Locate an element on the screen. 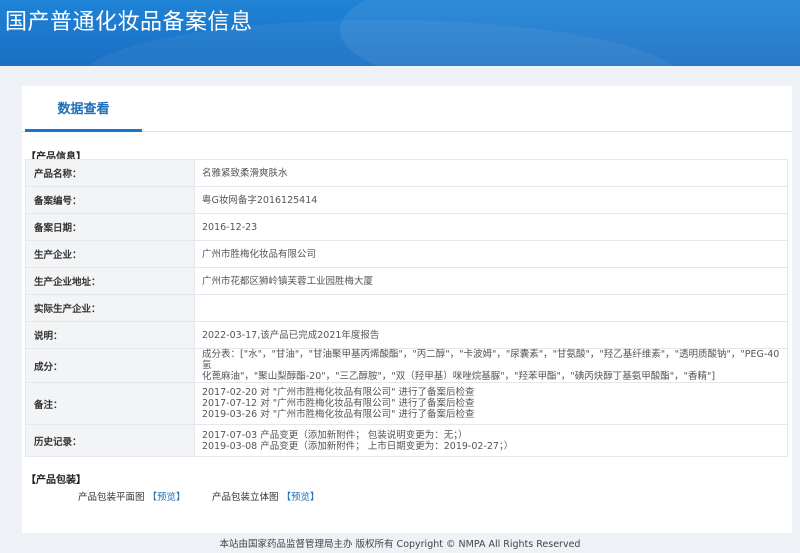 The image size is (800, 553). table-row: 说明： 2022-03-17,该产品已完成2021年度报告 is located at coordinates (406, 335).